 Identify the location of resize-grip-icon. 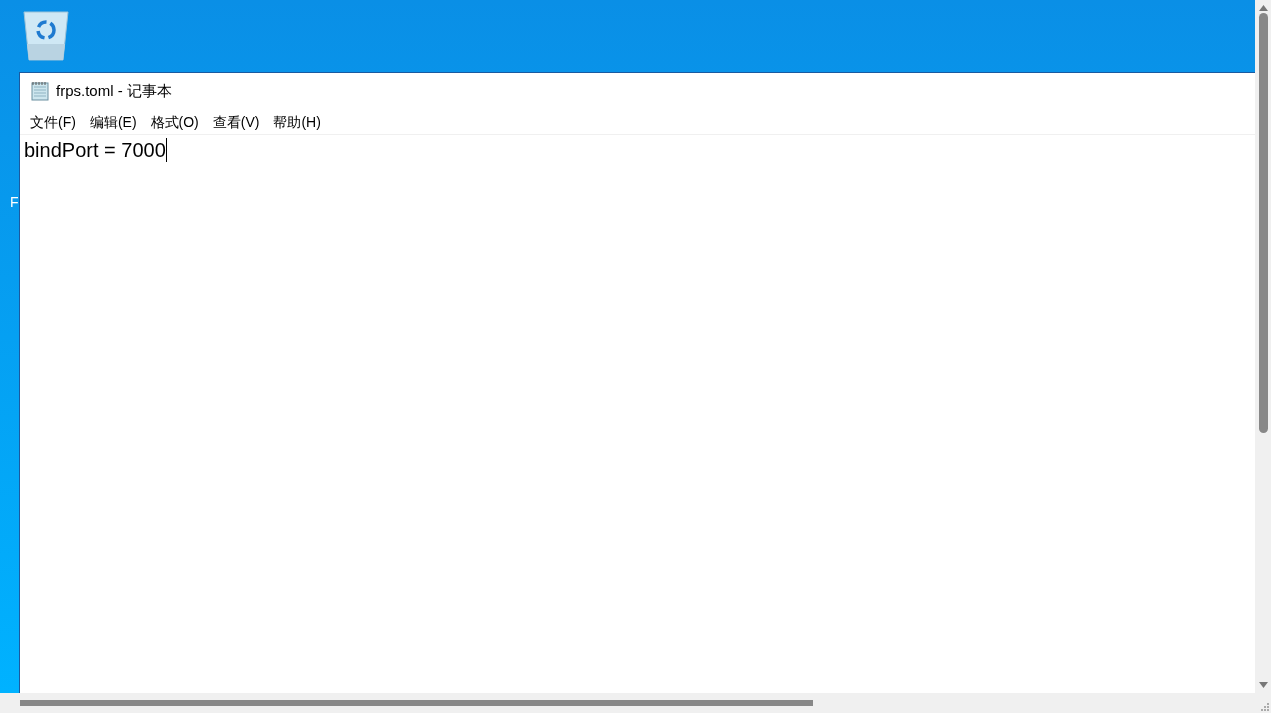
(1265, 707).